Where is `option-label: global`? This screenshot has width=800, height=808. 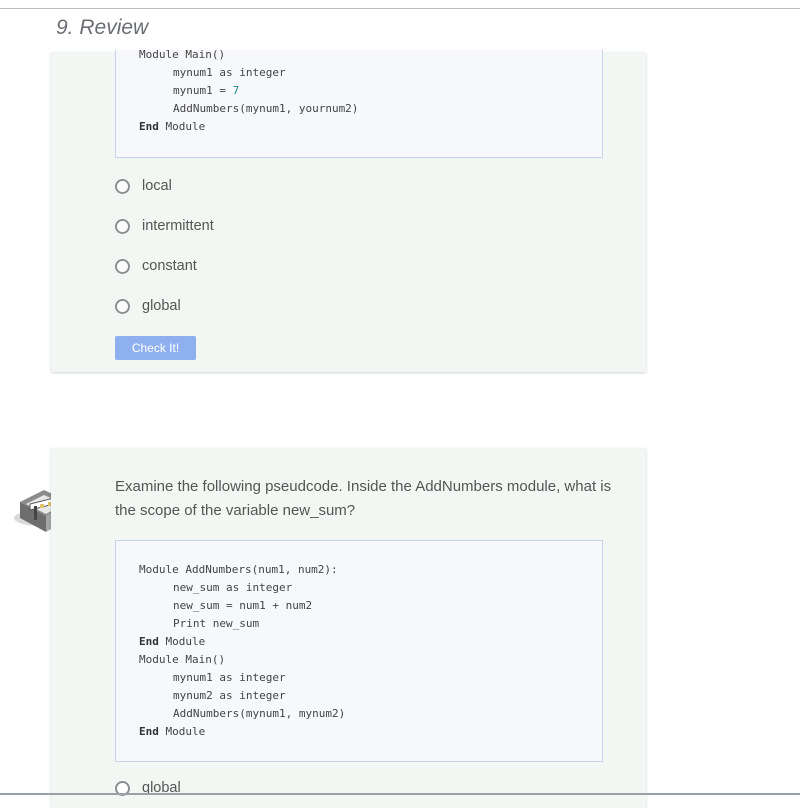 option-label: global is located at coordinates (161, 306).